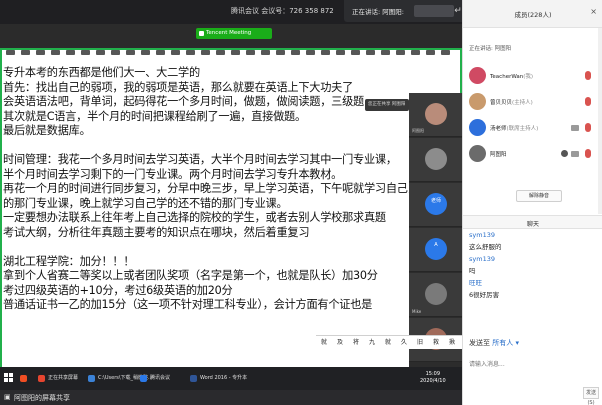 Image resolution: width=602 pixels, height=405 pixels. I want to click on document-line: 其次就是C语言，半个月的时间把课程给刷了一遍，直接做题。, so click(154, 116).